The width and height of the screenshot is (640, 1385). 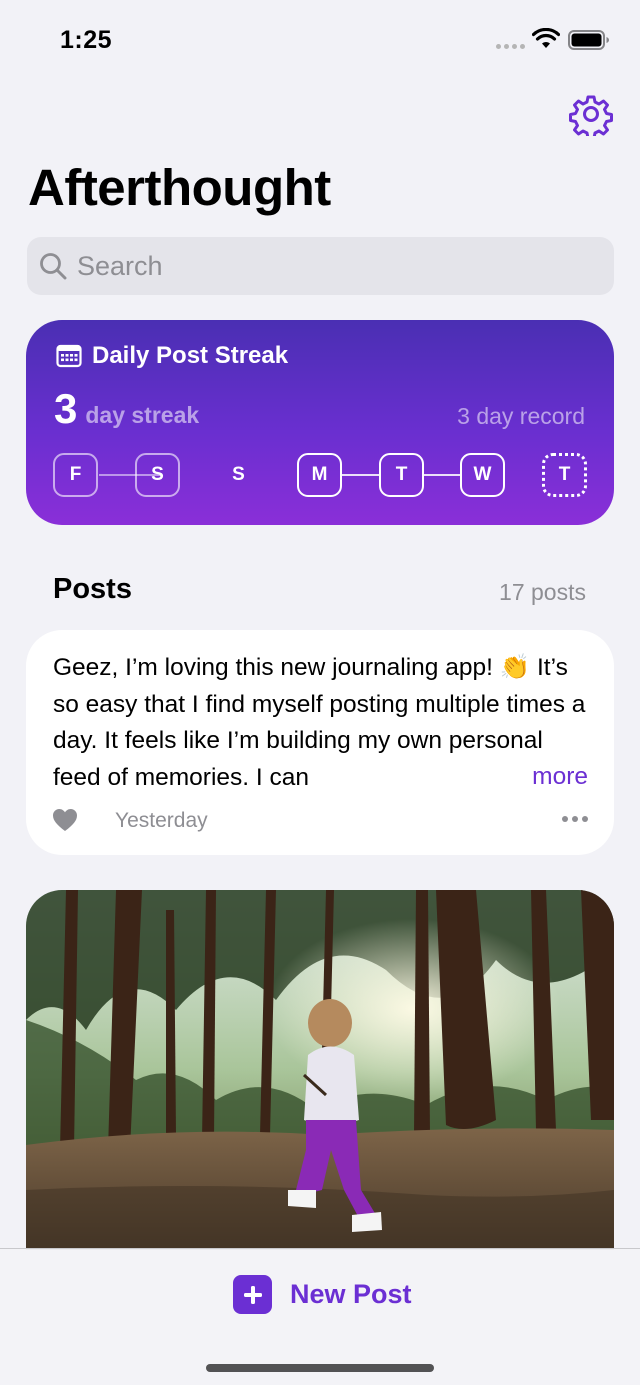 I want to click on post-footer: Yesterday, so click(x=320, y=821).